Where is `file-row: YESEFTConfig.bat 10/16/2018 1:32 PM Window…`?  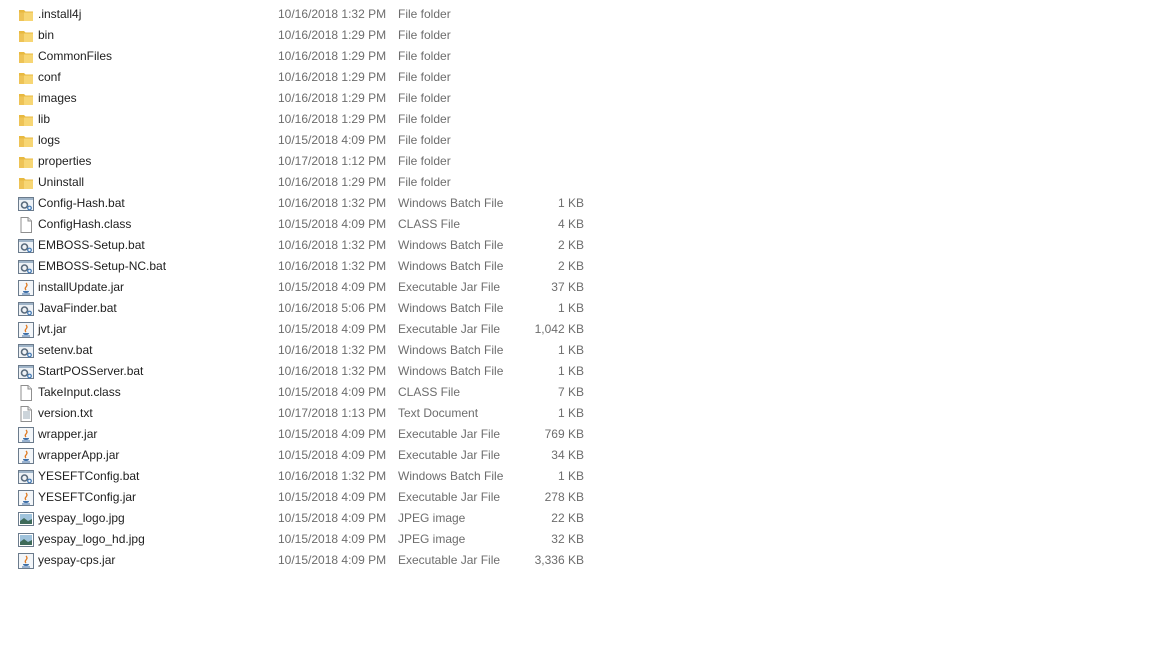 file-row: YESEFTConfig.bat 10/16/2018 1:32 PM Window… is located at coordinates (300, 476).